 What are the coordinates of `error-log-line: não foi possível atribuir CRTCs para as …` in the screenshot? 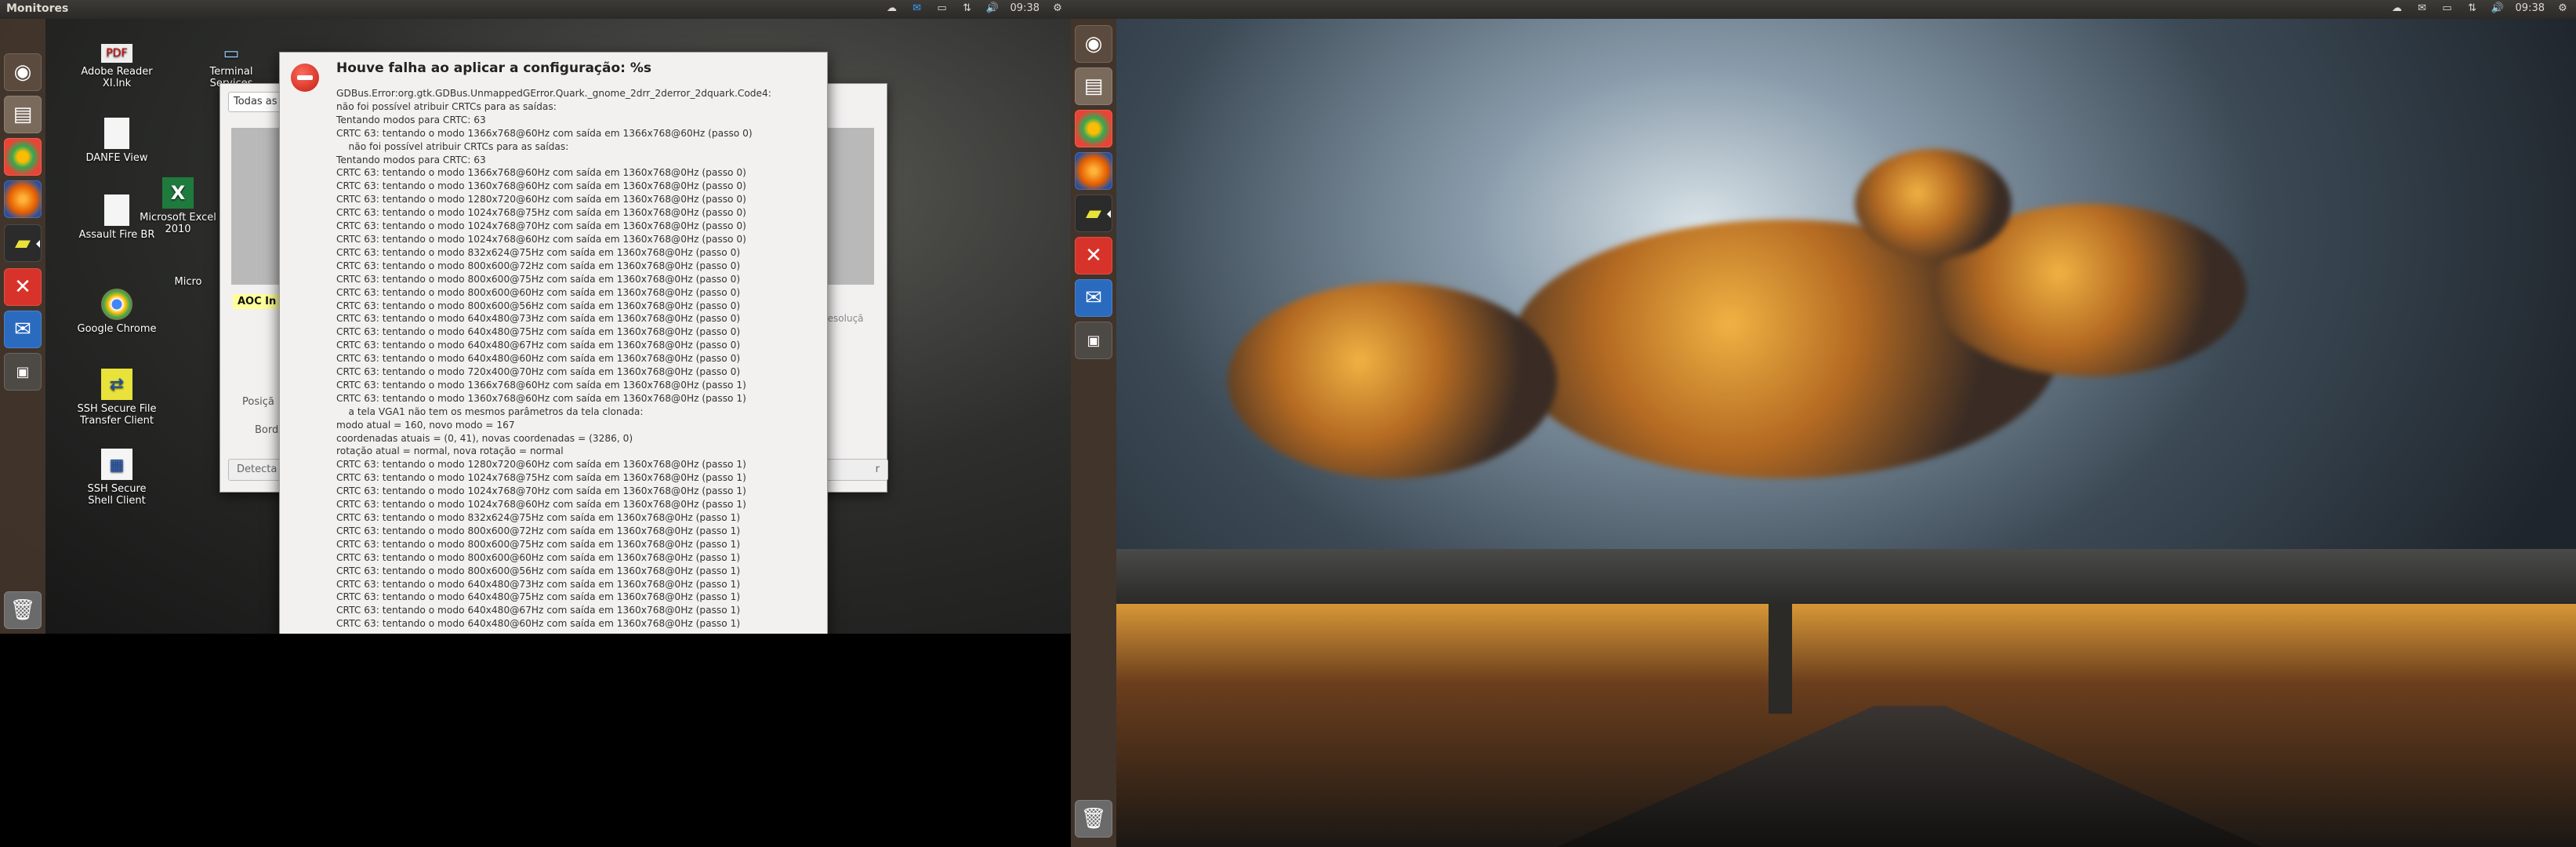 It's located at (453, 146).